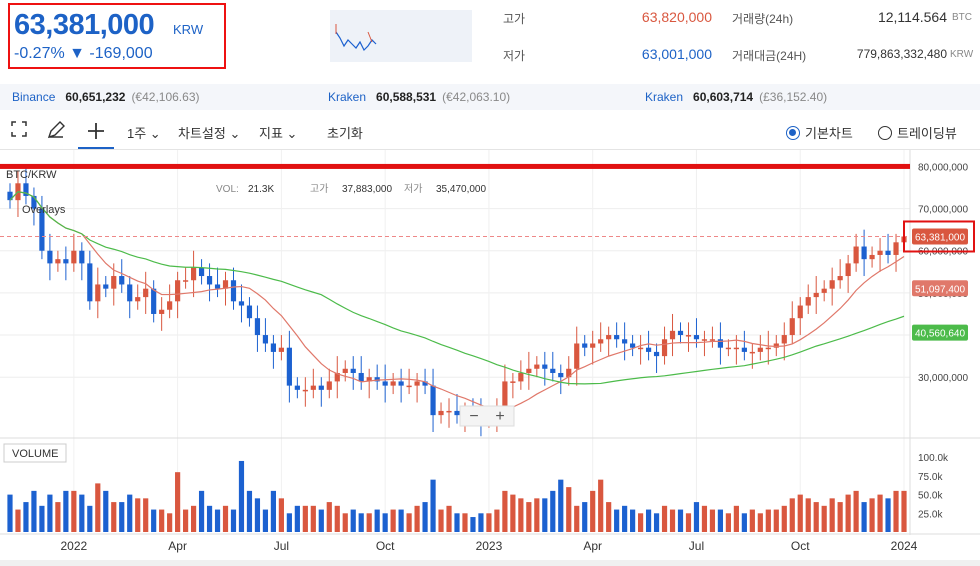  What do you see at coordinates (56, 131) in the screenshot?
I see `pencil-icon` at bounding box center [56, 131].